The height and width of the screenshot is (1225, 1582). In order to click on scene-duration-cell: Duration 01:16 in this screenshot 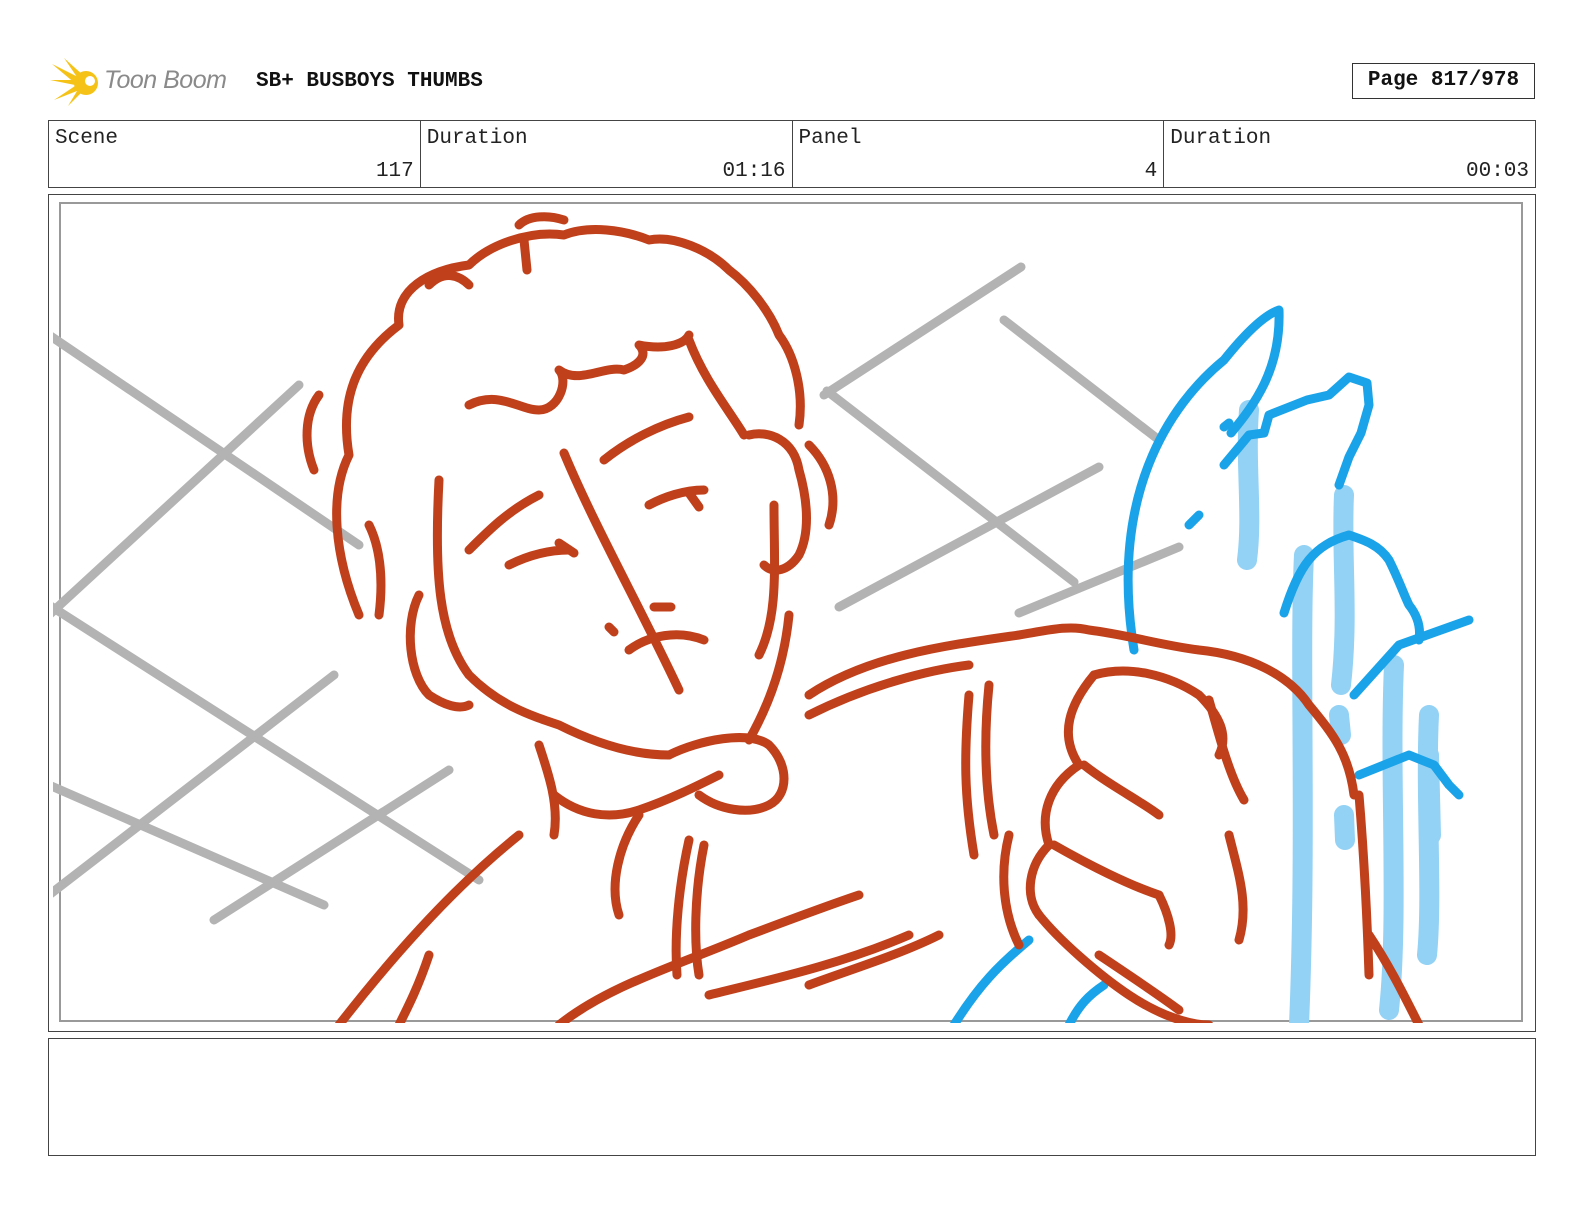, I will do `click(607, 154)`.